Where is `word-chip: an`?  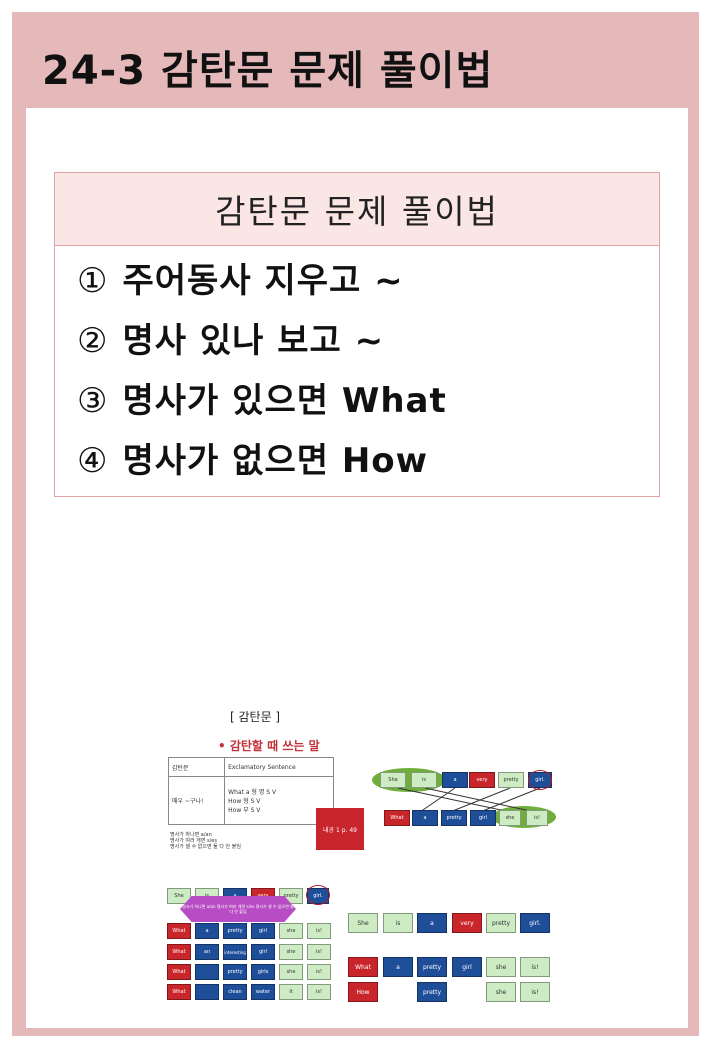 word-chip: an is located at coordinates (207, 952).